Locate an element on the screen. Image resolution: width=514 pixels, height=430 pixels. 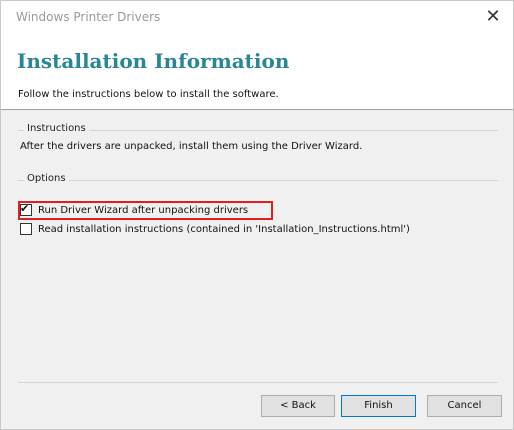
options-group-header: Options is located at coordinates (258, 180).